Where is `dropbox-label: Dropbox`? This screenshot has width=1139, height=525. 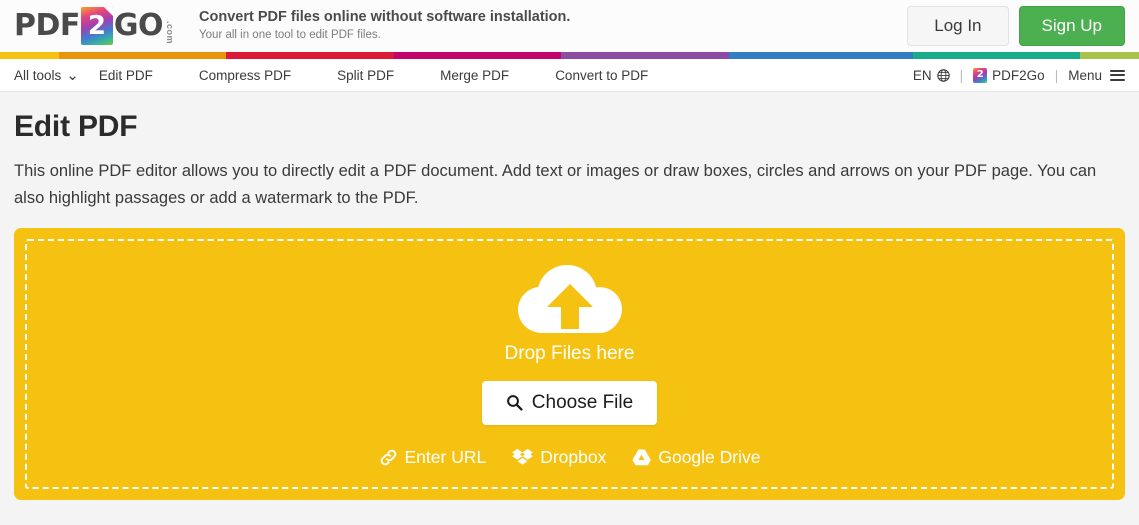 dropbox-label: Dropbox is located at coordinates (573, 456).